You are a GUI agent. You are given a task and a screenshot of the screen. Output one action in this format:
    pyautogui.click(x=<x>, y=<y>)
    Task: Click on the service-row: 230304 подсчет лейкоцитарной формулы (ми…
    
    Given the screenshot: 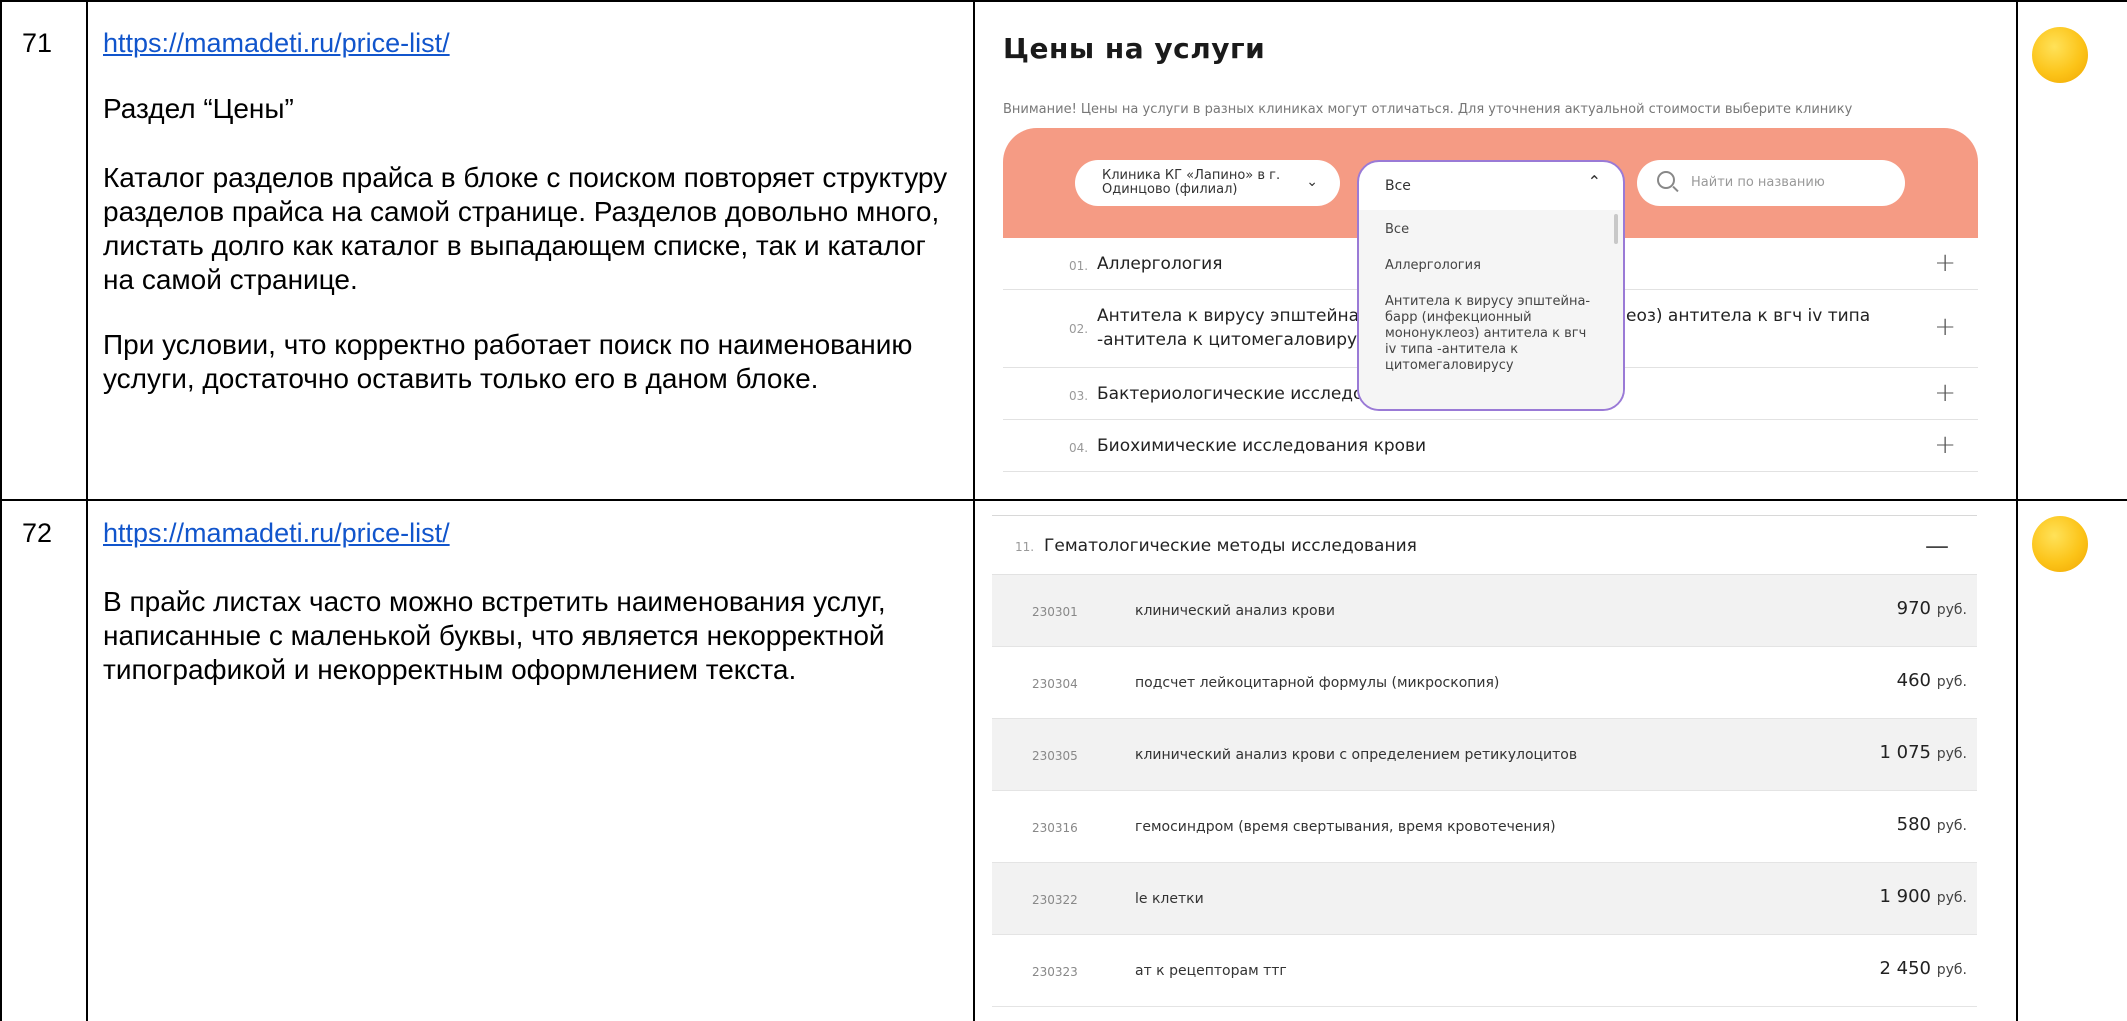 What is the action you would take?
    pyautogui.click(x=1484, y=683)
    